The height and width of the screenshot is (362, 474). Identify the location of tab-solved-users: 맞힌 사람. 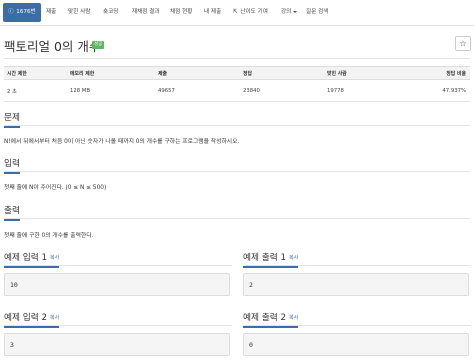
(79, 12).